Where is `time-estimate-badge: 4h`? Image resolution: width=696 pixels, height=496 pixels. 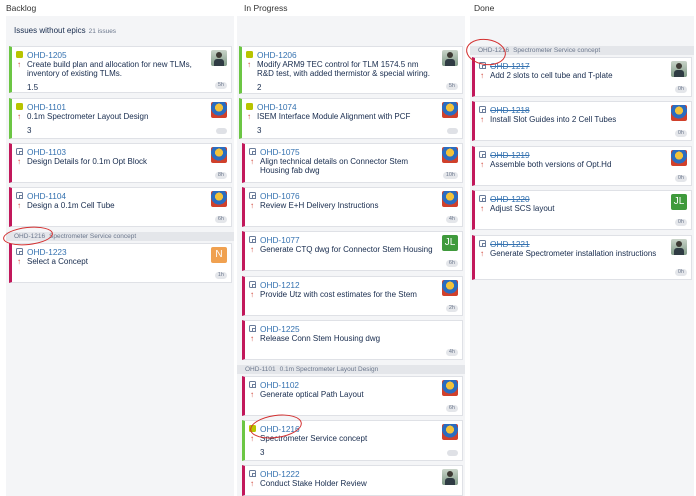 time-estimate-badge: 4h is located at coordinates (451, 219).